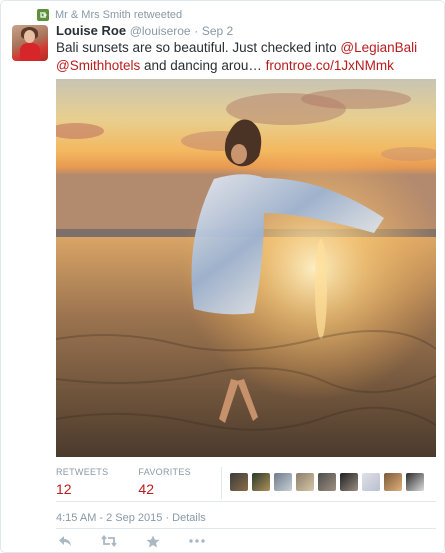 This screenshot has width=445, height=553. Describe the element at coordinates (91, 30) in the screenshot. I see `author-name: Louise Roe` at that location.